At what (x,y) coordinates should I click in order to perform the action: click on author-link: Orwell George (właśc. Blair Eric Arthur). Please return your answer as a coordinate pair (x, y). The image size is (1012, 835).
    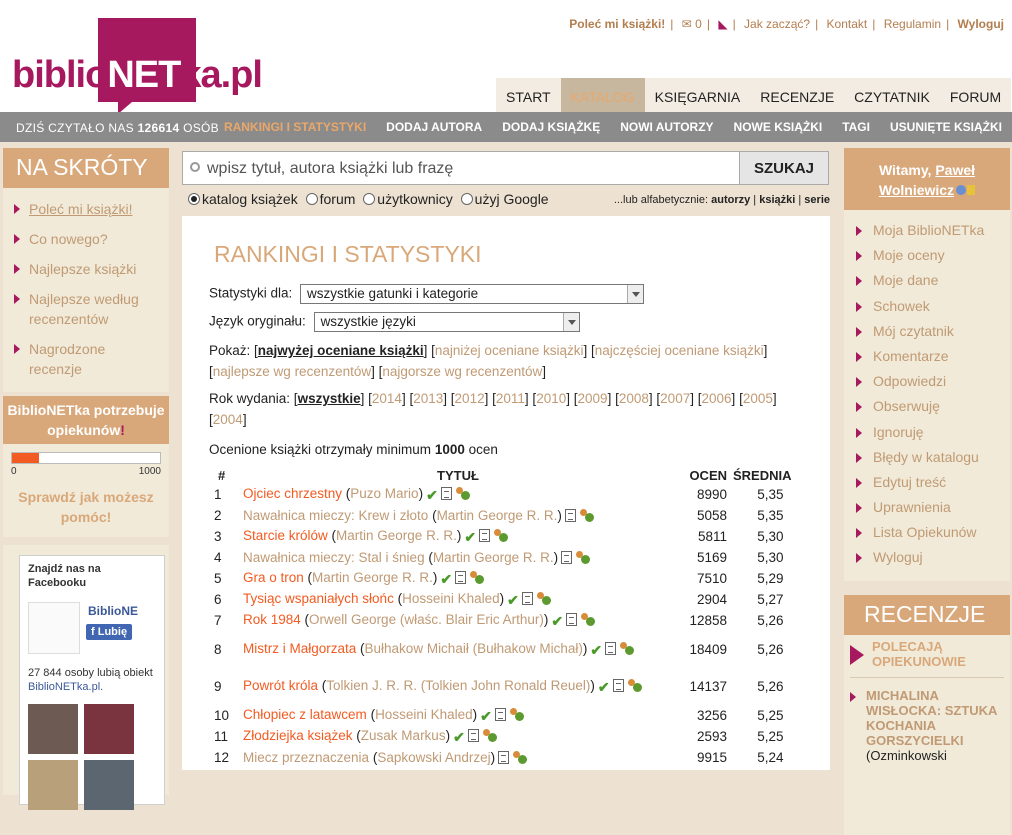
    Looking at the image, I should click on (426, 619).